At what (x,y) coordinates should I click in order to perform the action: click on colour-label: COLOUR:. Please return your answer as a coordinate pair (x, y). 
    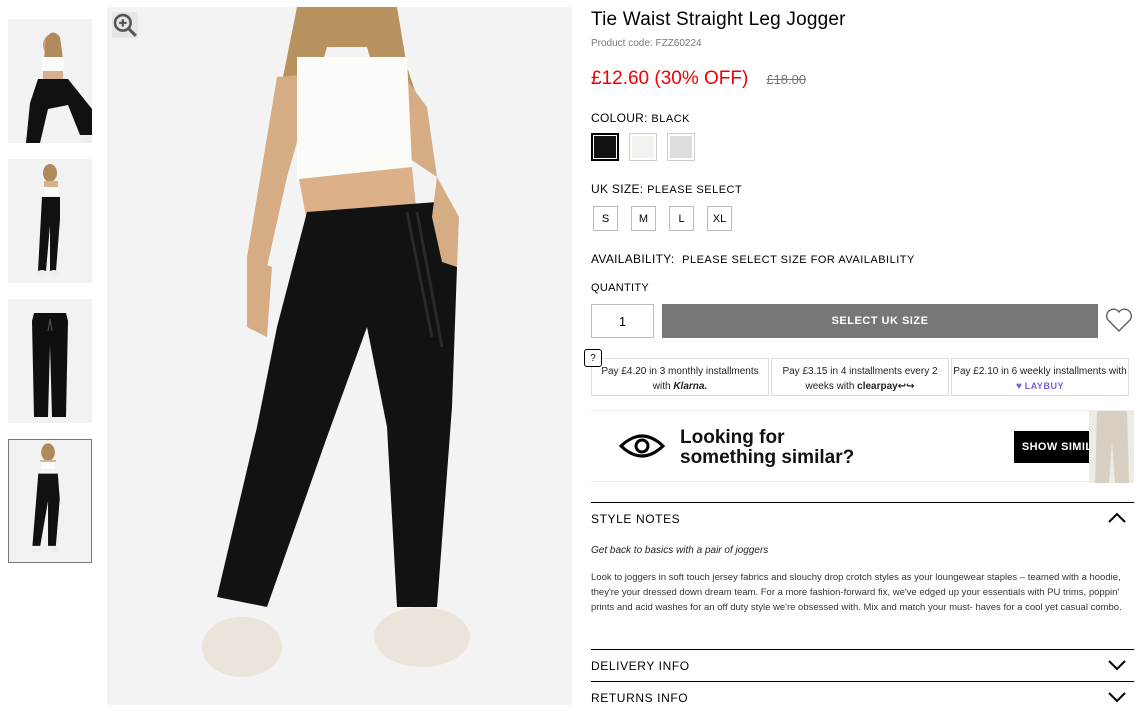
    Looking at the image, I should click on (619, 118).